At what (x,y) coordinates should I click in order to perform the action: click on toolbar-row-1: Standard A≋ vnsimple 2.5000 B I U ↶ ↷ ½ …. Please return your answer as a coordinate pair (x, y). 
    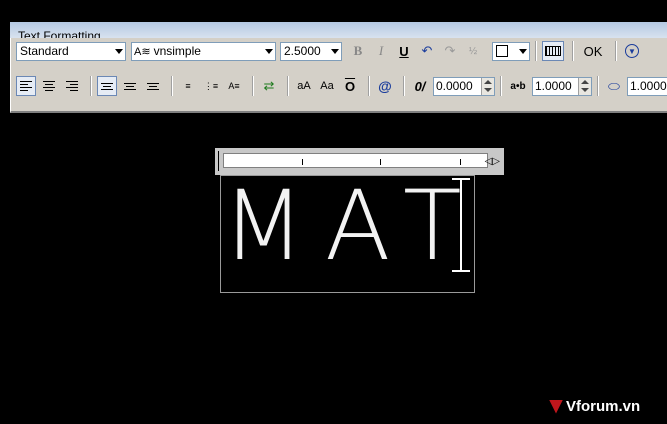
    Looking at the image, I should click on (330, 51).